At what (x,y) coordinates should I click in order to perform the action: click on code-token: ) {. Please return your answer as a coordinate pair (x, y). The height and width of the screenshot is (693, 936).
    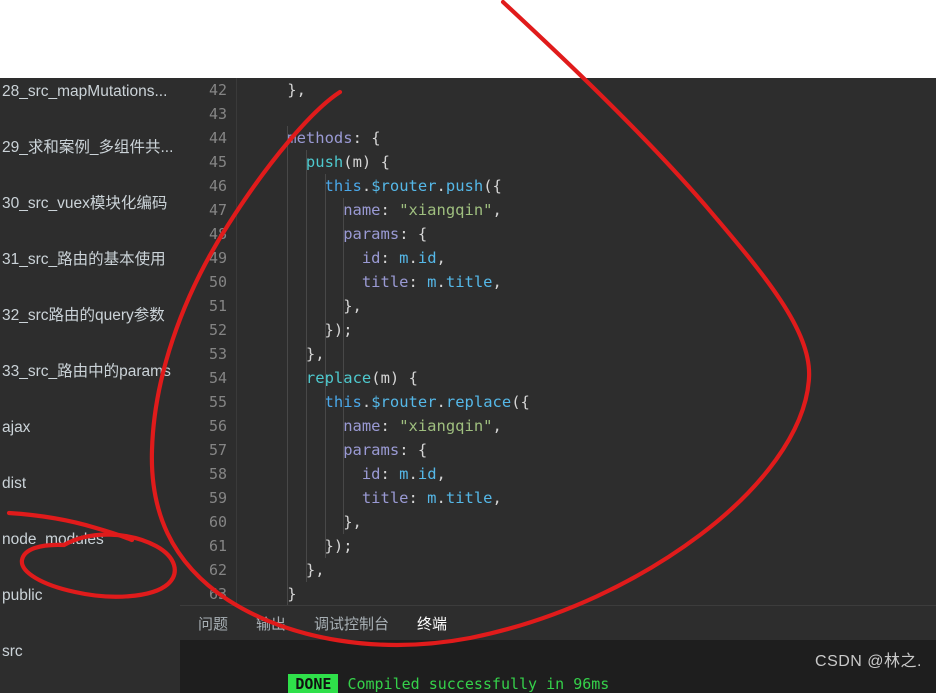
    Looking at the image, I should click on (375, 162).